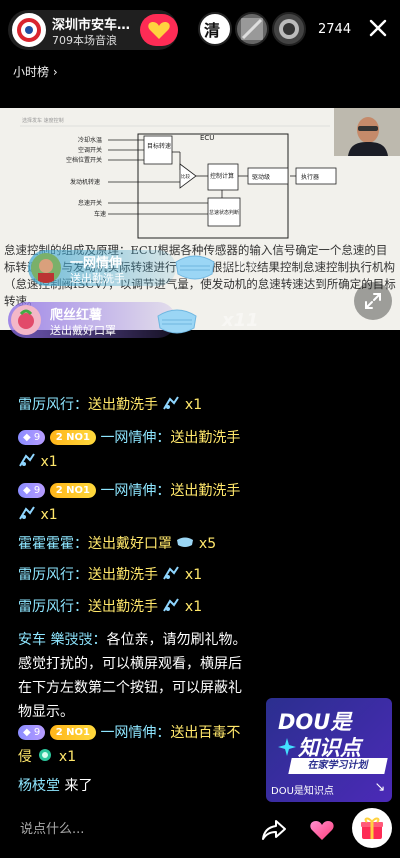  I want to click on streamer-avatar, so click(29, 30).